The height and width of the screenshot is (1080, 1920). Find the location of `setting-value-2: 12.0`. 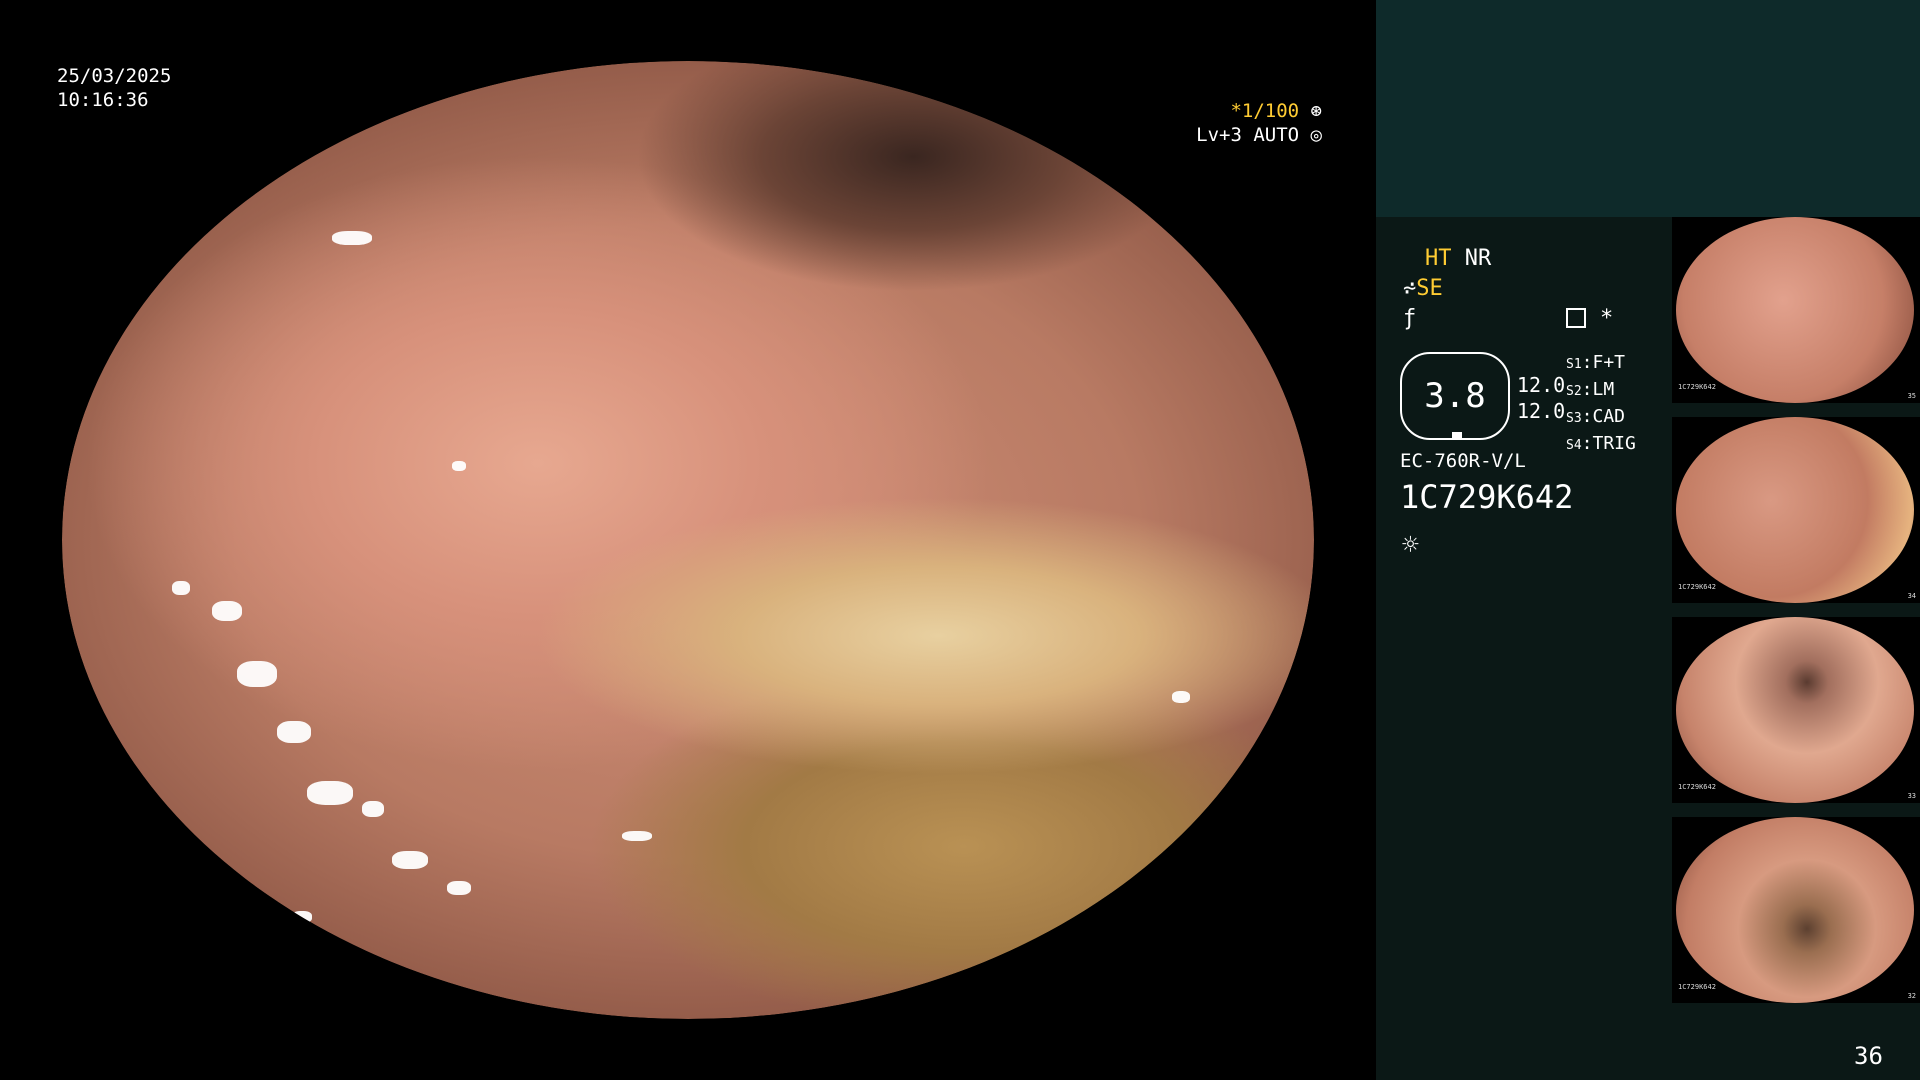

setting-value-2: 12.0 is located at coordinates (1541, 411).